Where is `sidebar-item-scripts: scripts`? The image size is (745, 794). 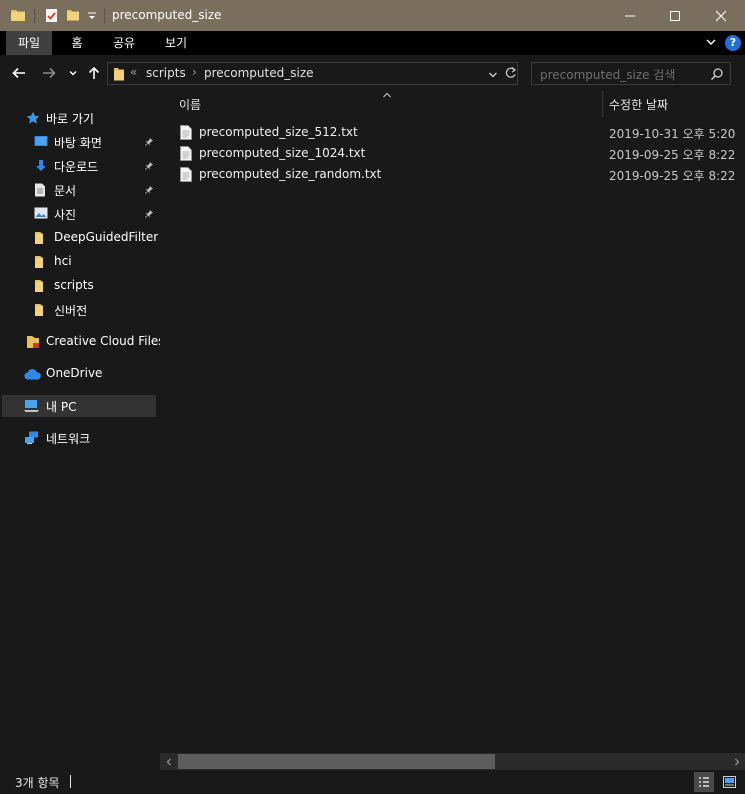
sidebar-item-scripts: scripts is located at coordinates (79, 286).